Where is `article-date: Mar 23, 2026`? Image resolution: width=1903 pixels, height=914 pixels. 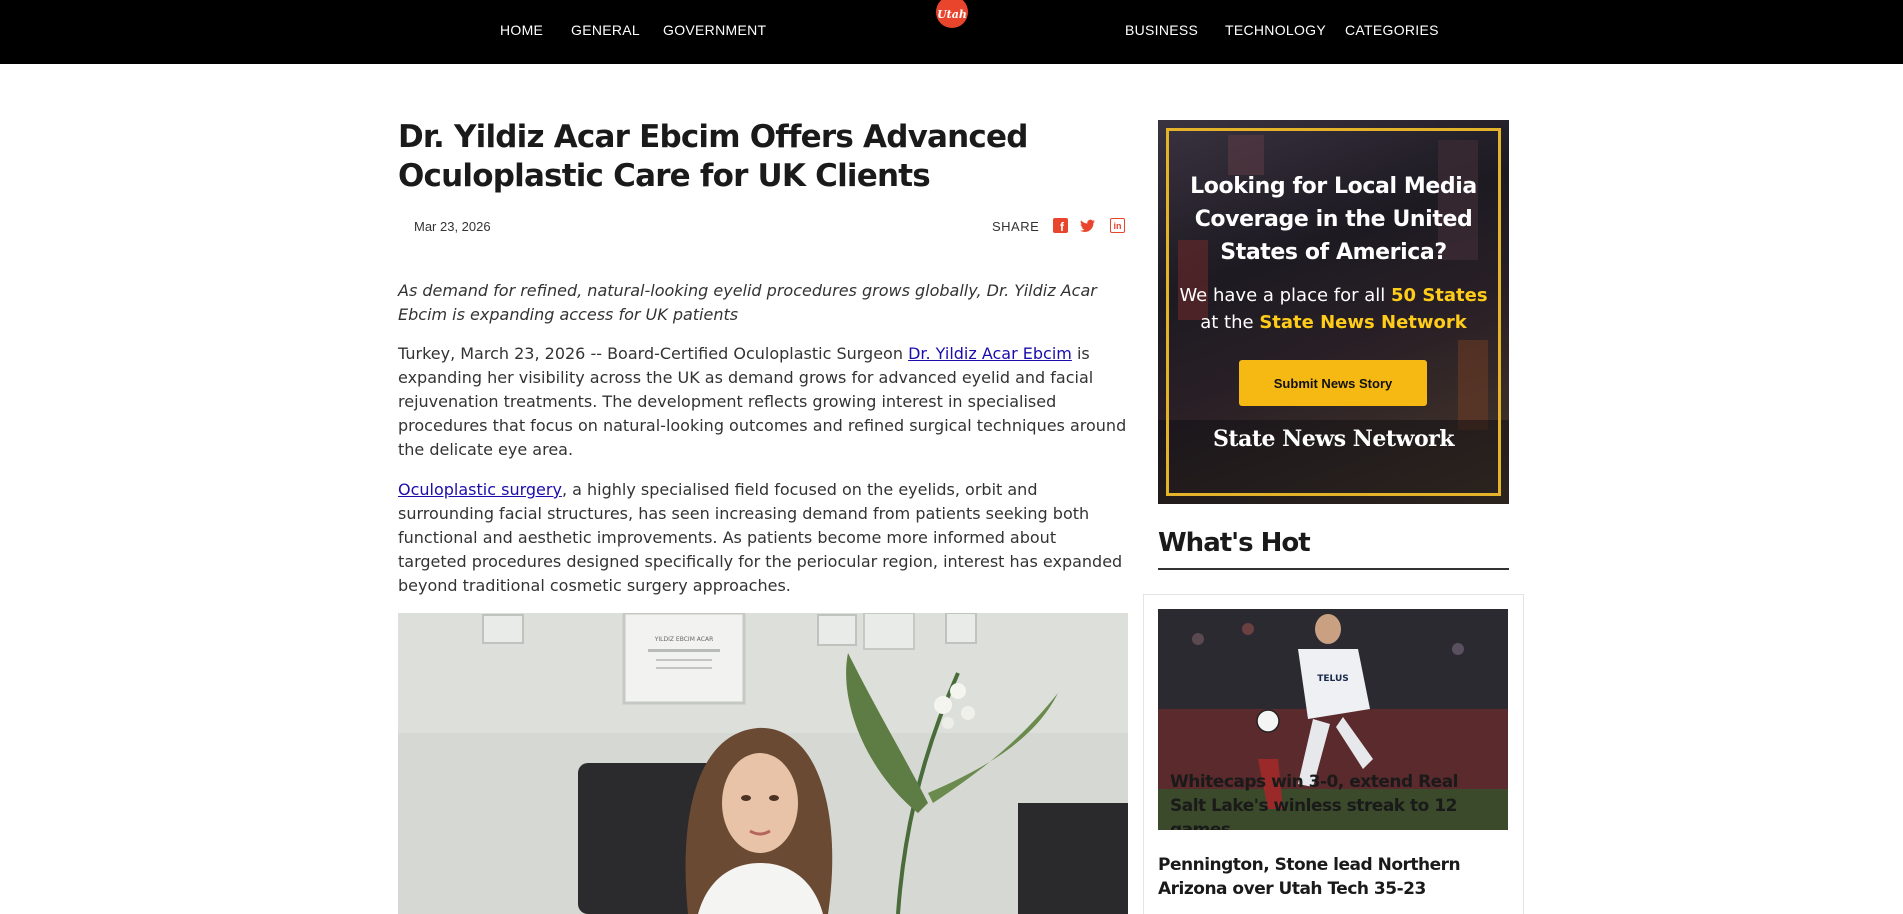 article-date: Mar 23, 2026 is located at coordinates (452, 226).